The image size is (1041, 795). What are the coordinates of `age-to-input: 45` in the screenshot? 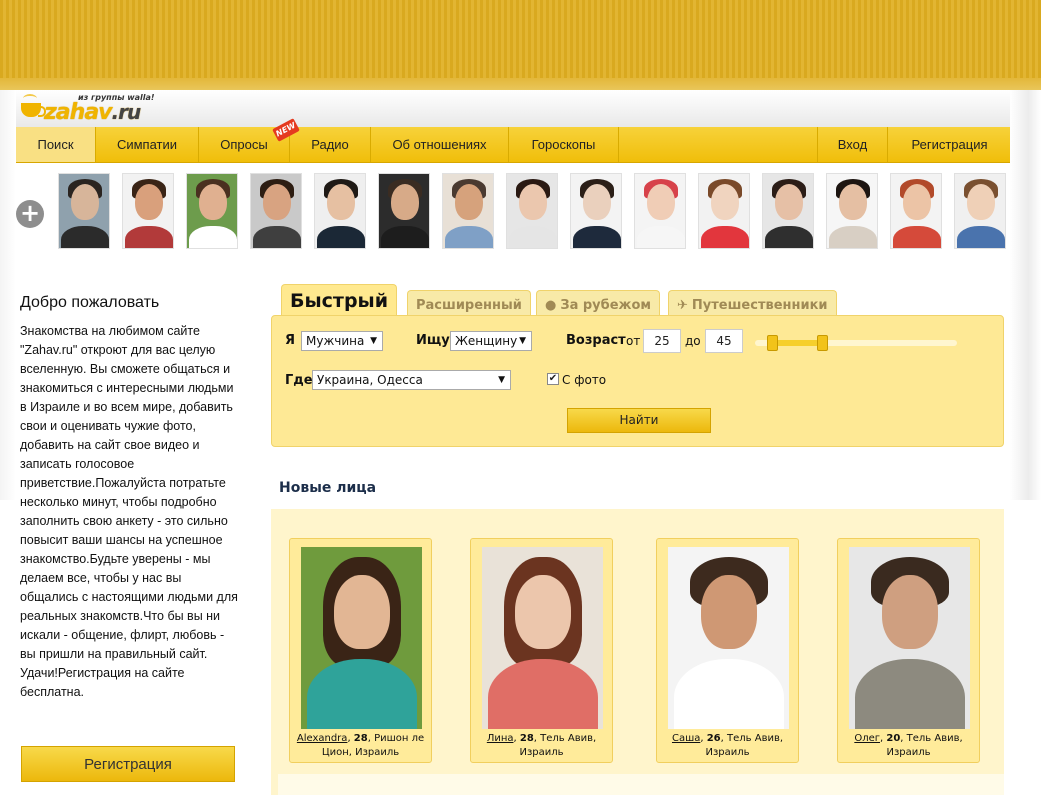 It's located at (724, 341).